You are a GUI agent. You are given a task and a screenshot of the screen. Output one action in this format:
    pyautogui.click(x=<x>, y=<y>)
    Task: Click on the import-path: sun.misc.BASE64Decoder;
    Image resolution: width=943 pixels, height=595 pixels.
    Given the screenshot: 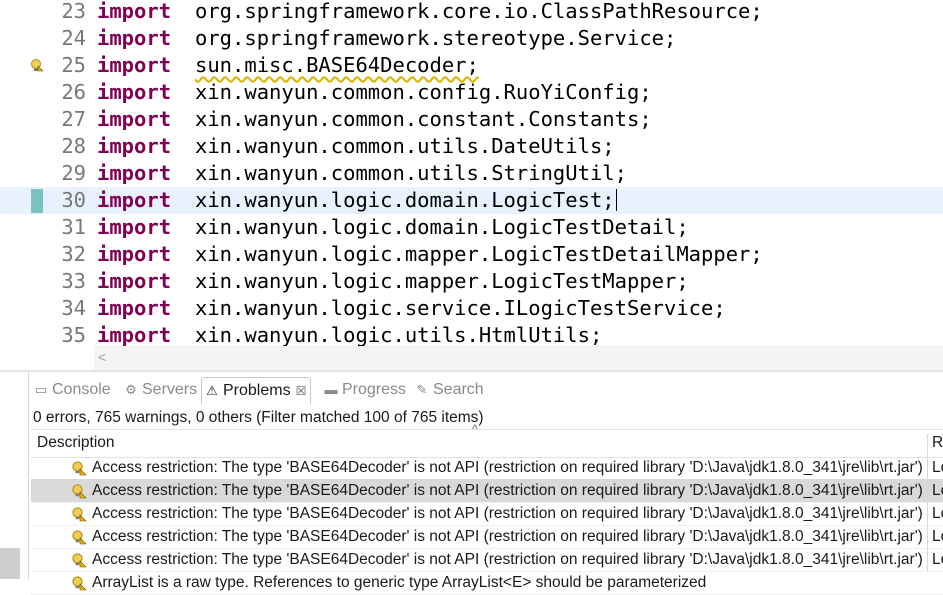 What is the action you would take?
    pyautogui.click(x=337, y=65)
    